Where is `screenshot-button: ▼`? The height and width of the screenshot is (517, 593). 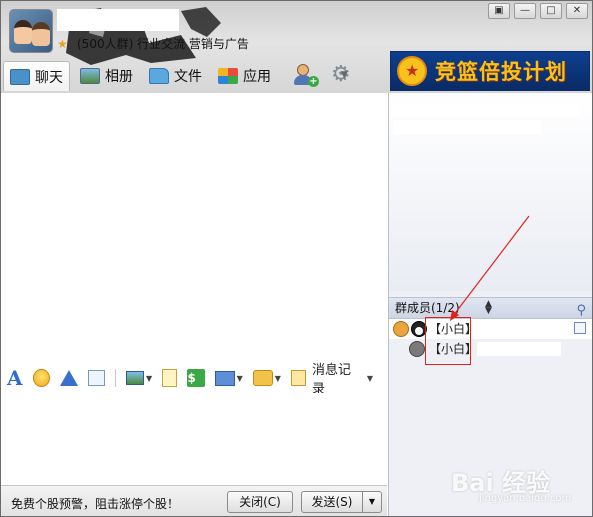 screenshot-button: ▼ is located at coordinates (228, 378).